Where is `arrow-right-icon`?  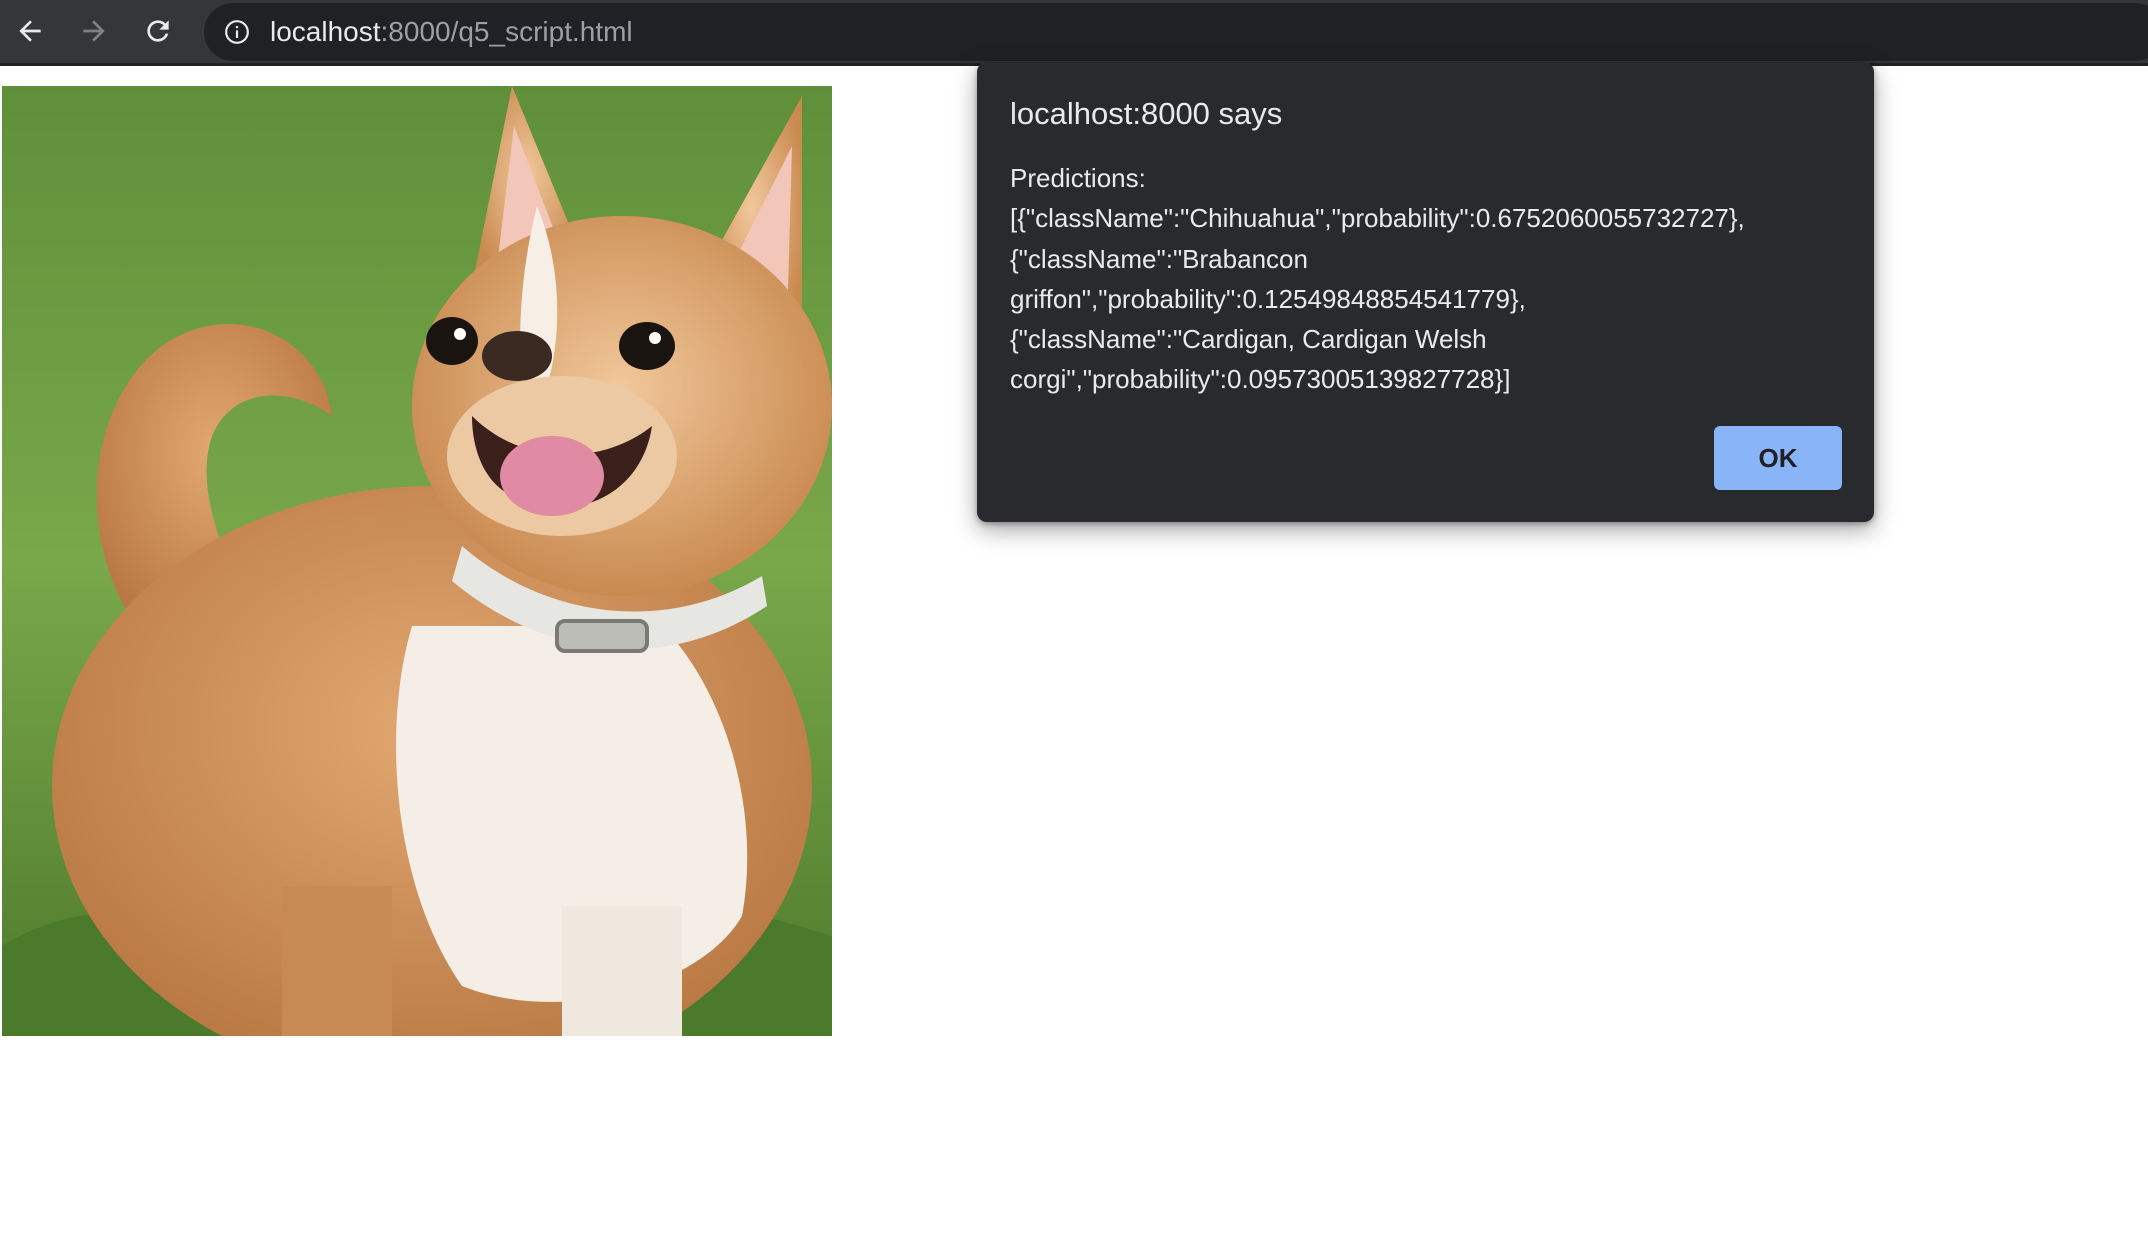
arrow-right-icon is located at coordinates (94, 31).